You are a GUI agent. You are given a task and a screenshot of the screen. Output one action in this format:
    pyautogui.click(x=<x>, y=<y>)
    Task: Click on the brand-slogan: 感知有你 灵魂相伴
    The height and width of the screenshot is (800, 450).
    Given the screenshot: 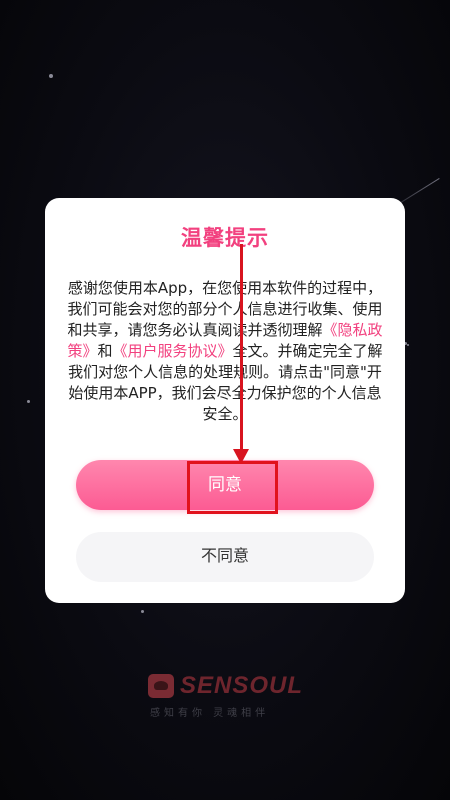 What is the action you would take?
    pyautogui.click(x=210, y=713)
    